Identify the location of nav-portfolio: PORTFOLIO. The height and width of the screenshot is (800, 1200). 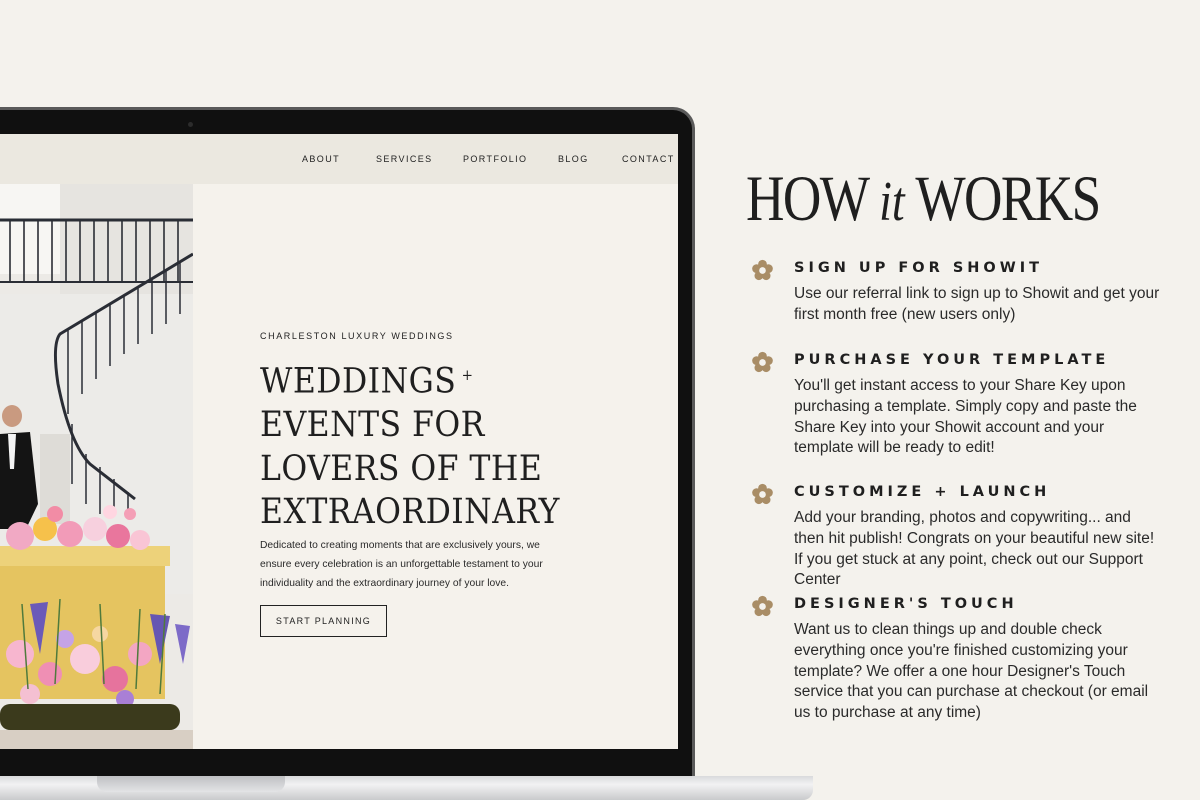
(495, 159).